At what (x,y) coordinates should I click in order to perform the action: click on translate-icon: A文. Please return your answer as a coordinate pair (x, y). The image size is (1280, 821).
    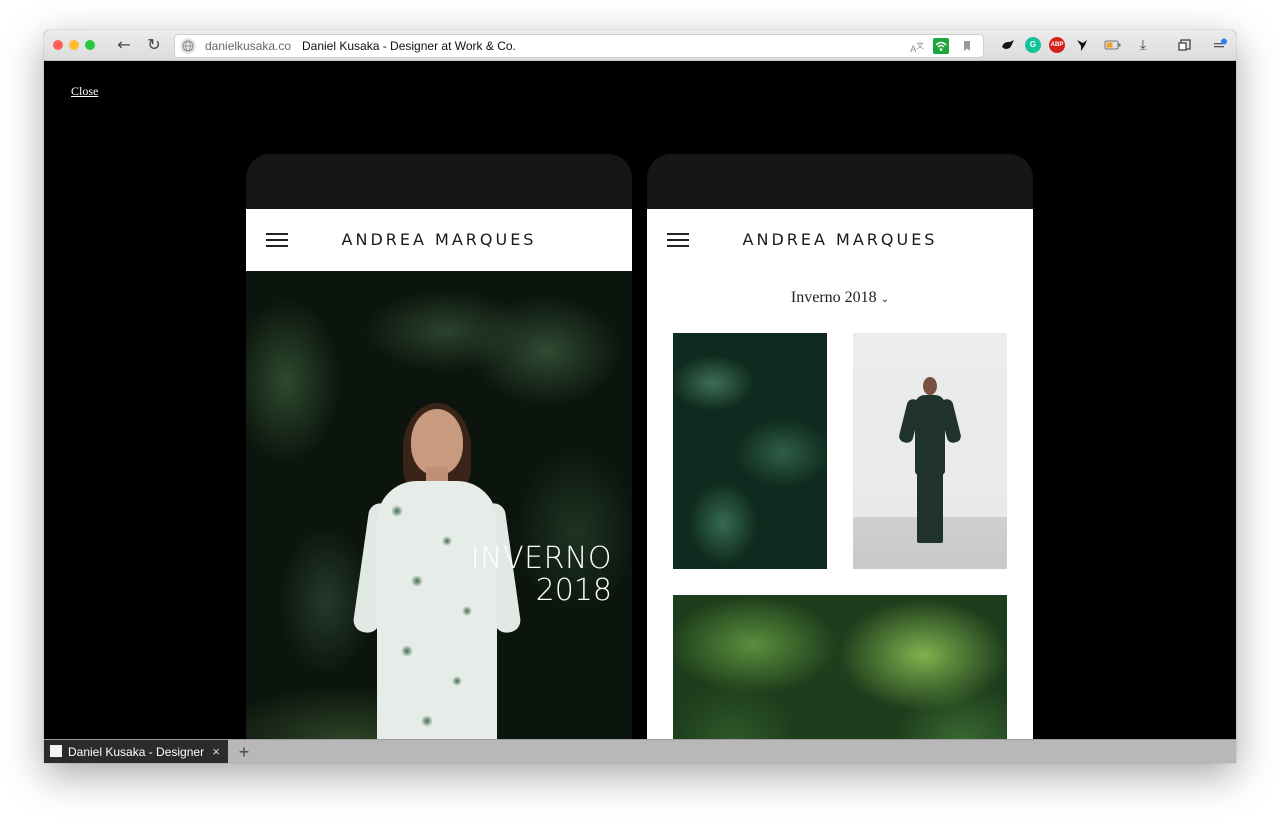
    Looking at the image, I should click on (917, 46).